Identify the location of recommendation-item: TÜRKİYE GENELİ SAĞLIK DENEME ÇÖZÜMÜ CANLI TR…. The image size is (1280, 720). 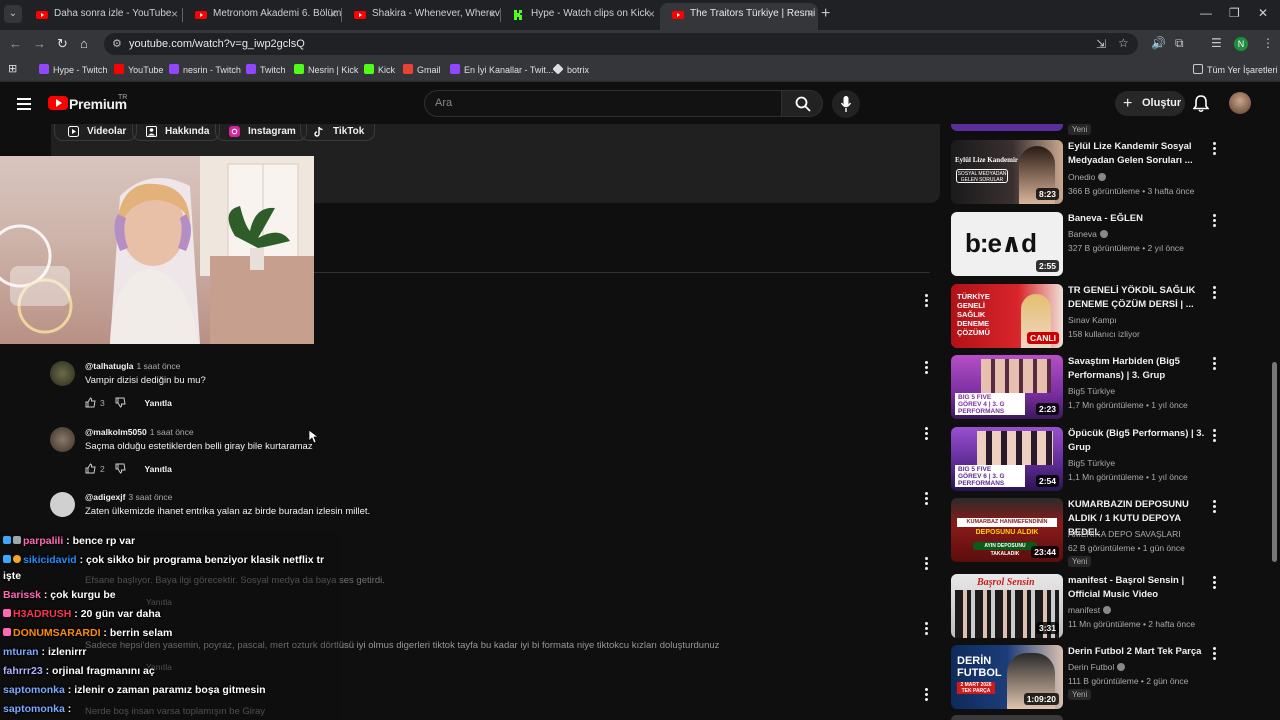
(1101, 316).